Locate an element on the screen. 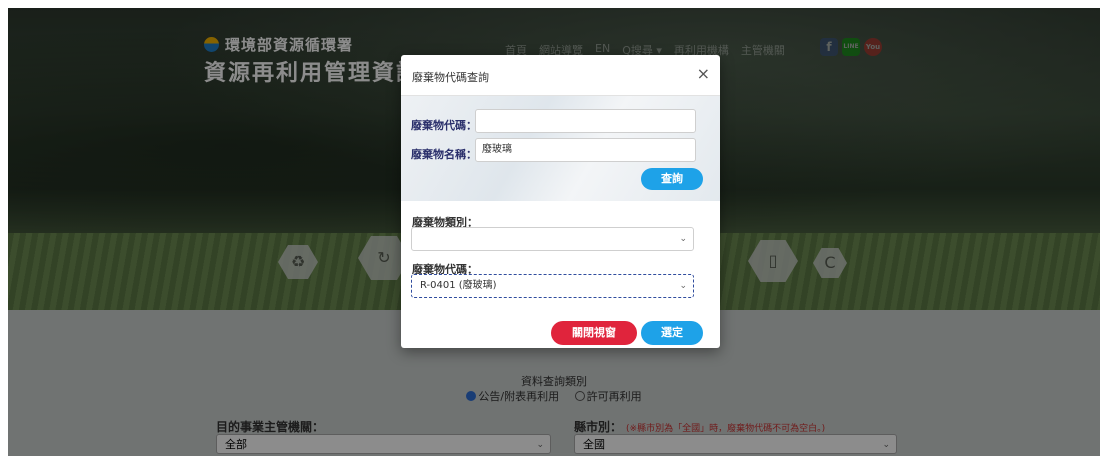 Image resolution: width=1105 pixels, height=456 pixels. waste-code-input is located at coordinates (585, 121).